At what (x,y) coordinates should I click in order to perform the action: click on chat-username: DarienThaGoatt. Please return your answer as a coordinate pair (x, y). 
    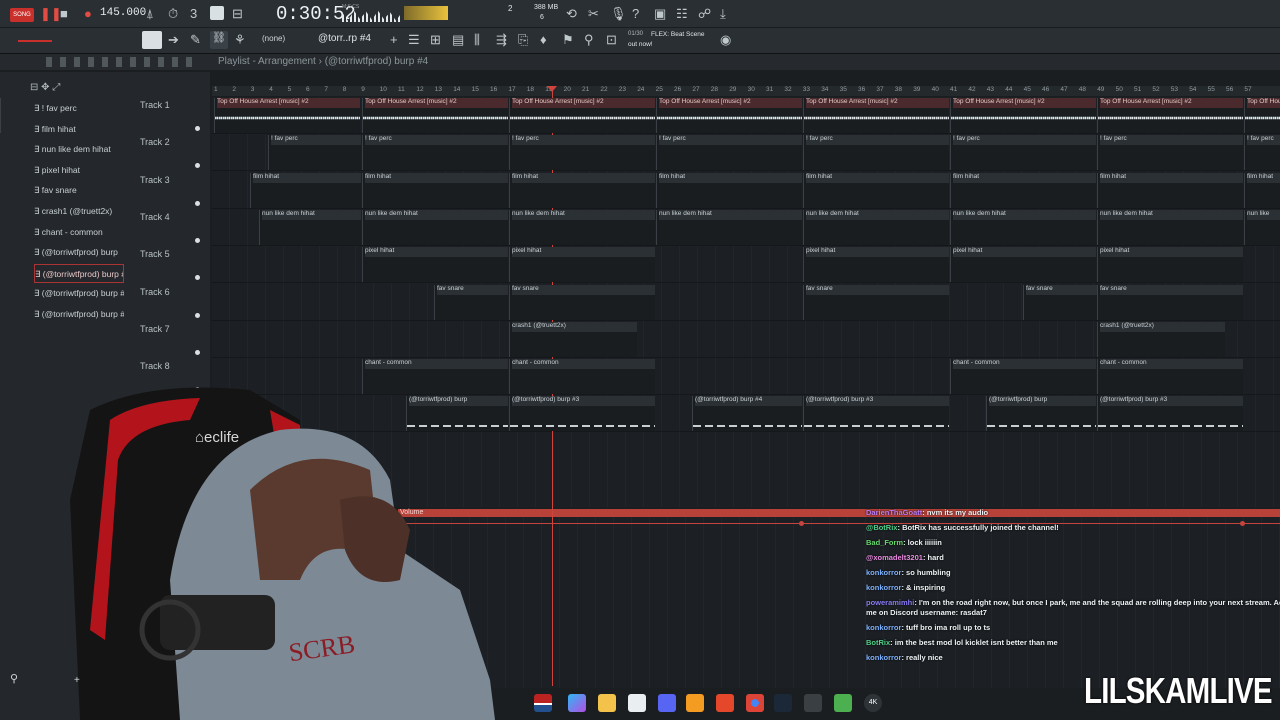
    Looking at the image, I should click on (894, 512).